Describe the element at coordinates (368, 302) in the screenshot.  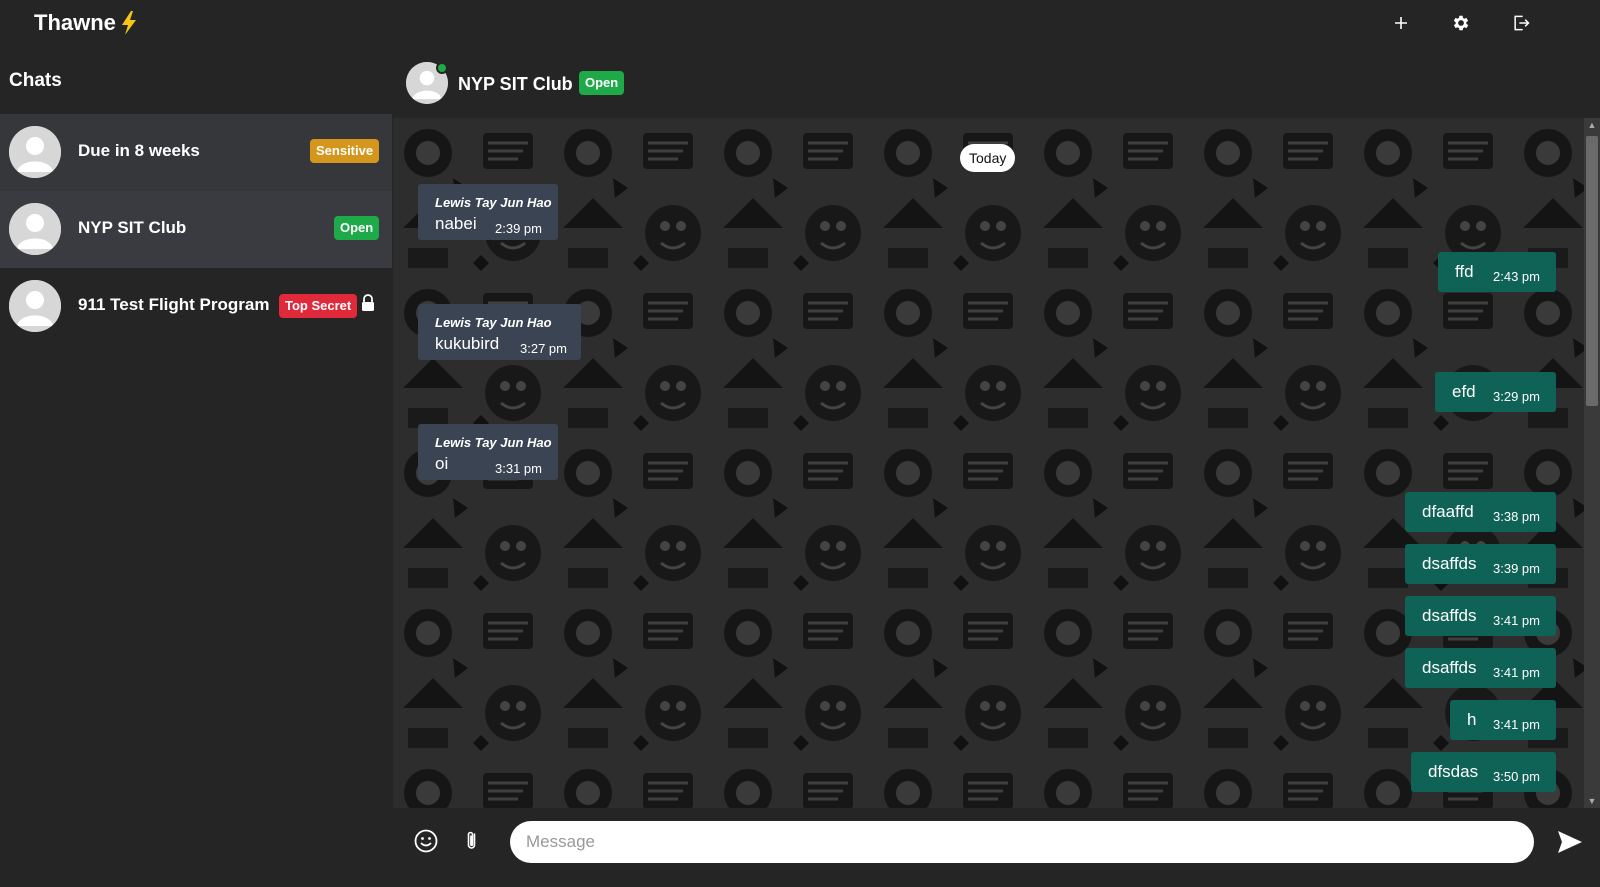
I see `lock-icon` at that location.